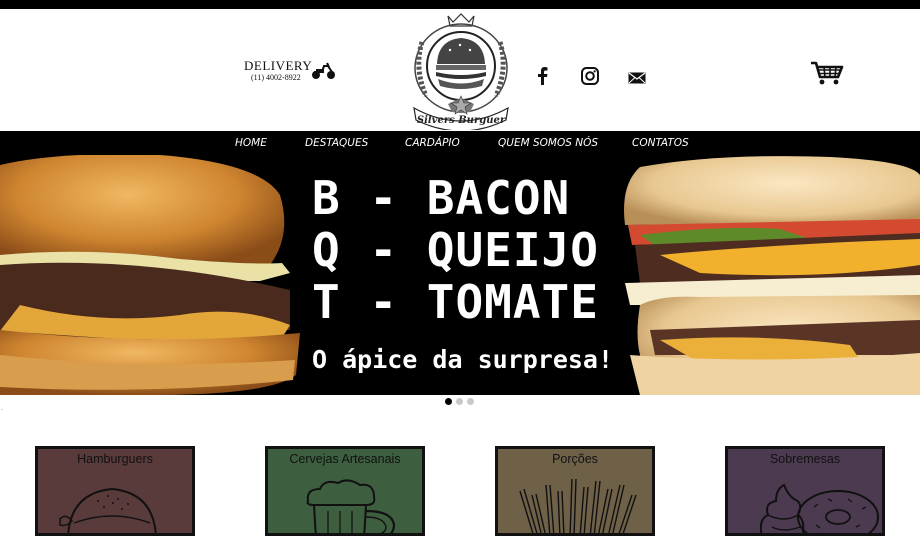  What do you see at coordinates (455, 302) in the screenshot?
I see `hero-line-tomate: T - TOMATE` at bounding box center [455, 302].